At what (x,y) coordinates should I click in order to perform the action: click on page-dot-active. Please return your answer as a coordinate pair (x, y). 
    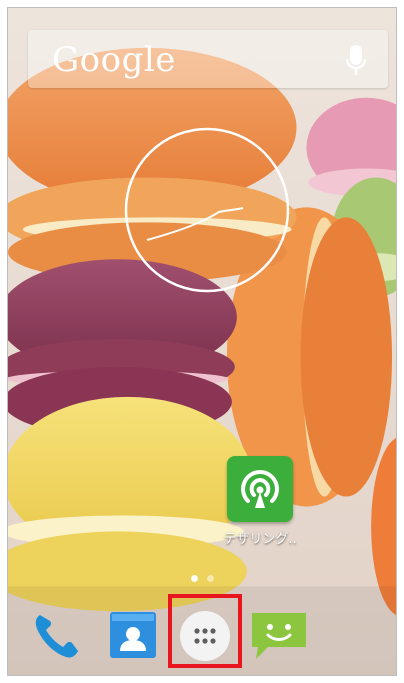
    Looking at the image, I should click on (194, 578).